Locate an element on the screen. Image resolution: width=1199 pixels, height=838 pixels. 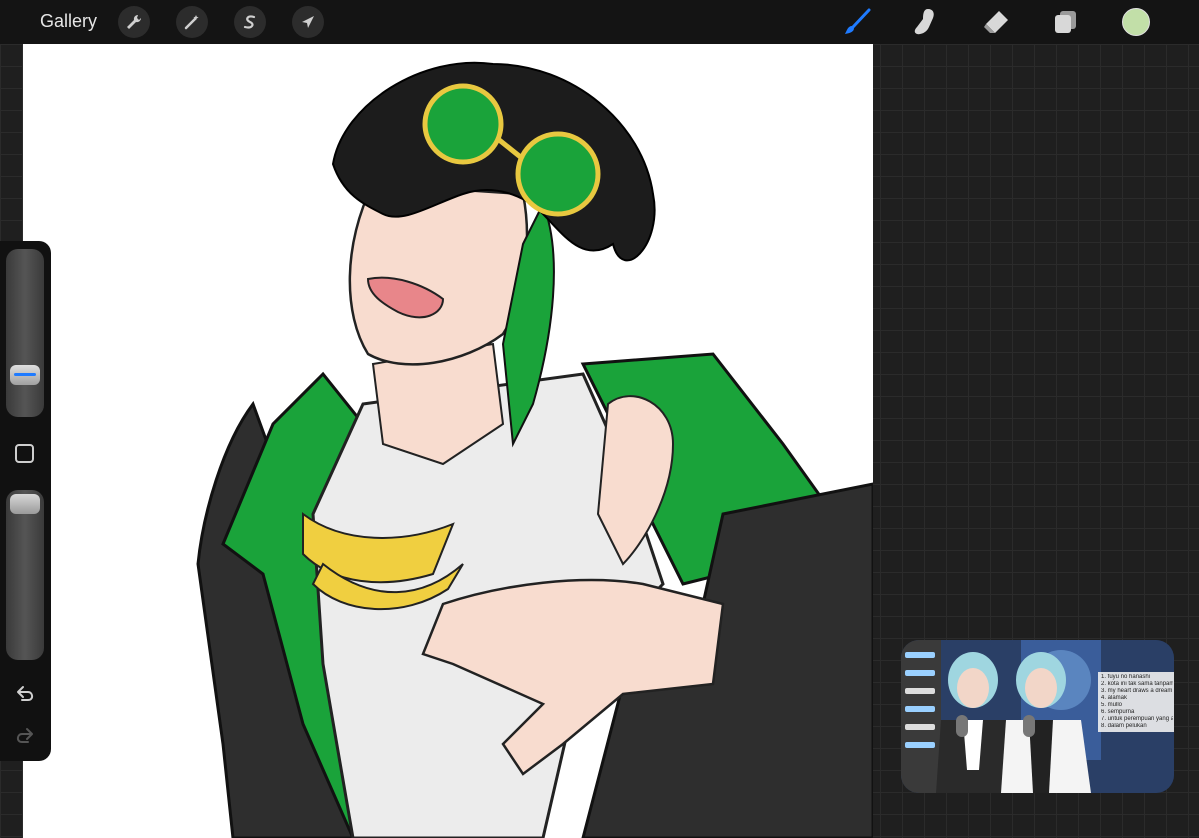
lyric-line: 8. dalam pelukan is located at coordinates (1124, 726).